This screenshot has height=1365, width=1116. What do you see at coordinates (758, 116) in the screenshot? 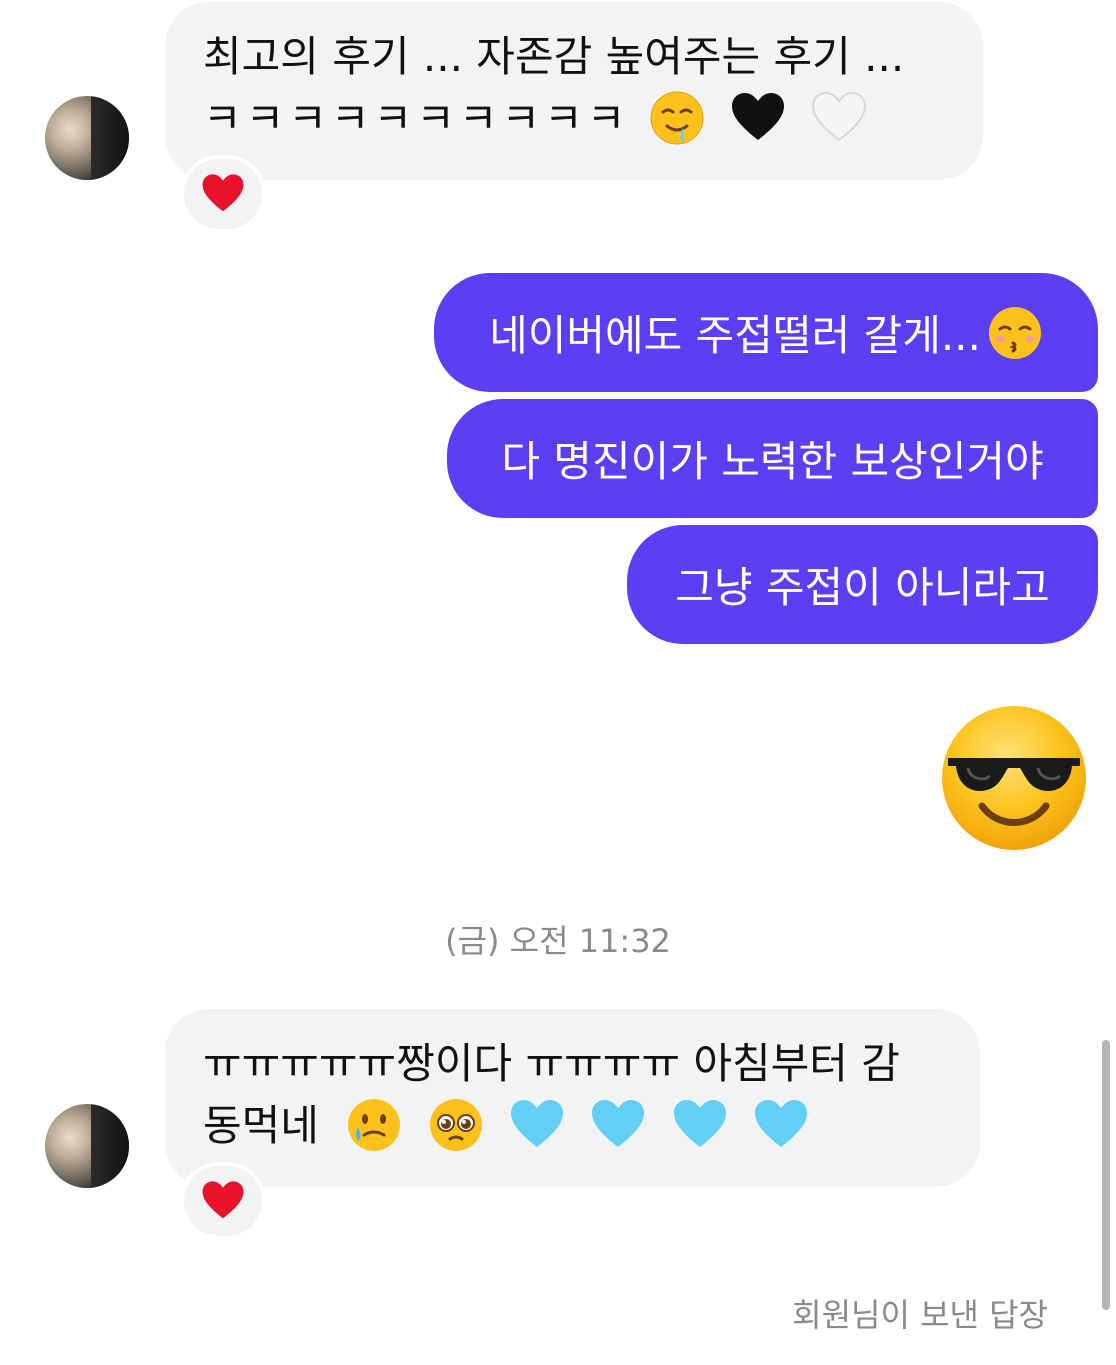
I see `black-heart-icon` at bounding box center [758, 116].